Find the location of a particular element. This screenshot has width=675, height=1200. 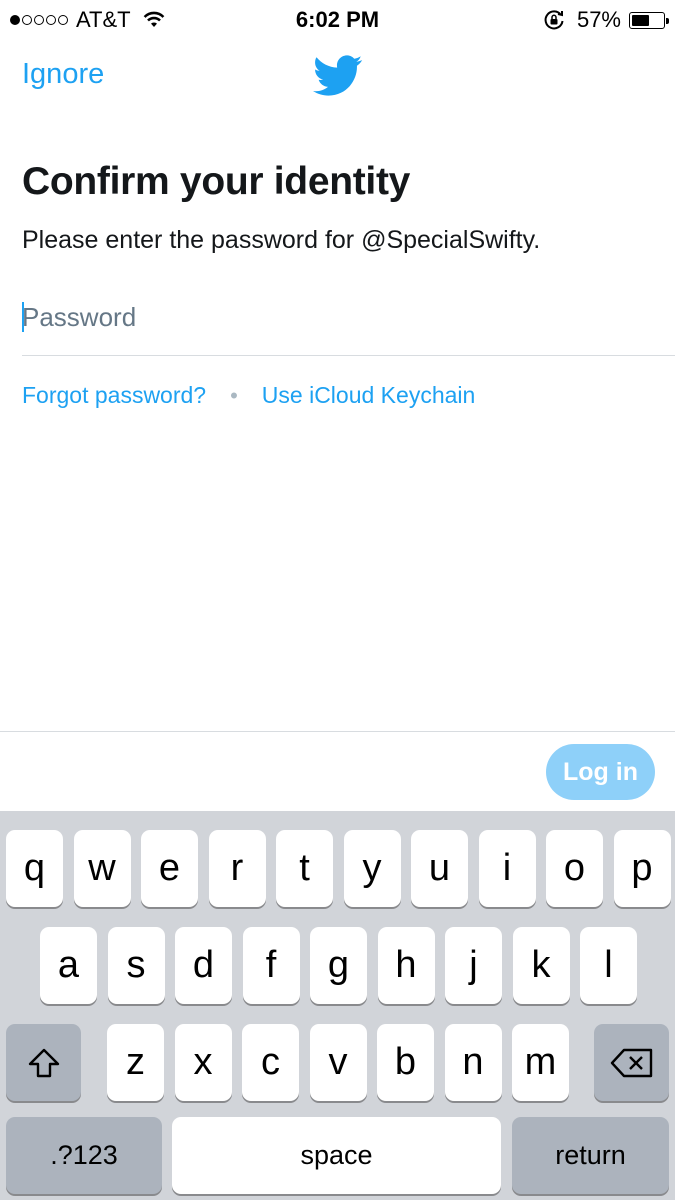

key-p: p is located at coordinates (642, 868).